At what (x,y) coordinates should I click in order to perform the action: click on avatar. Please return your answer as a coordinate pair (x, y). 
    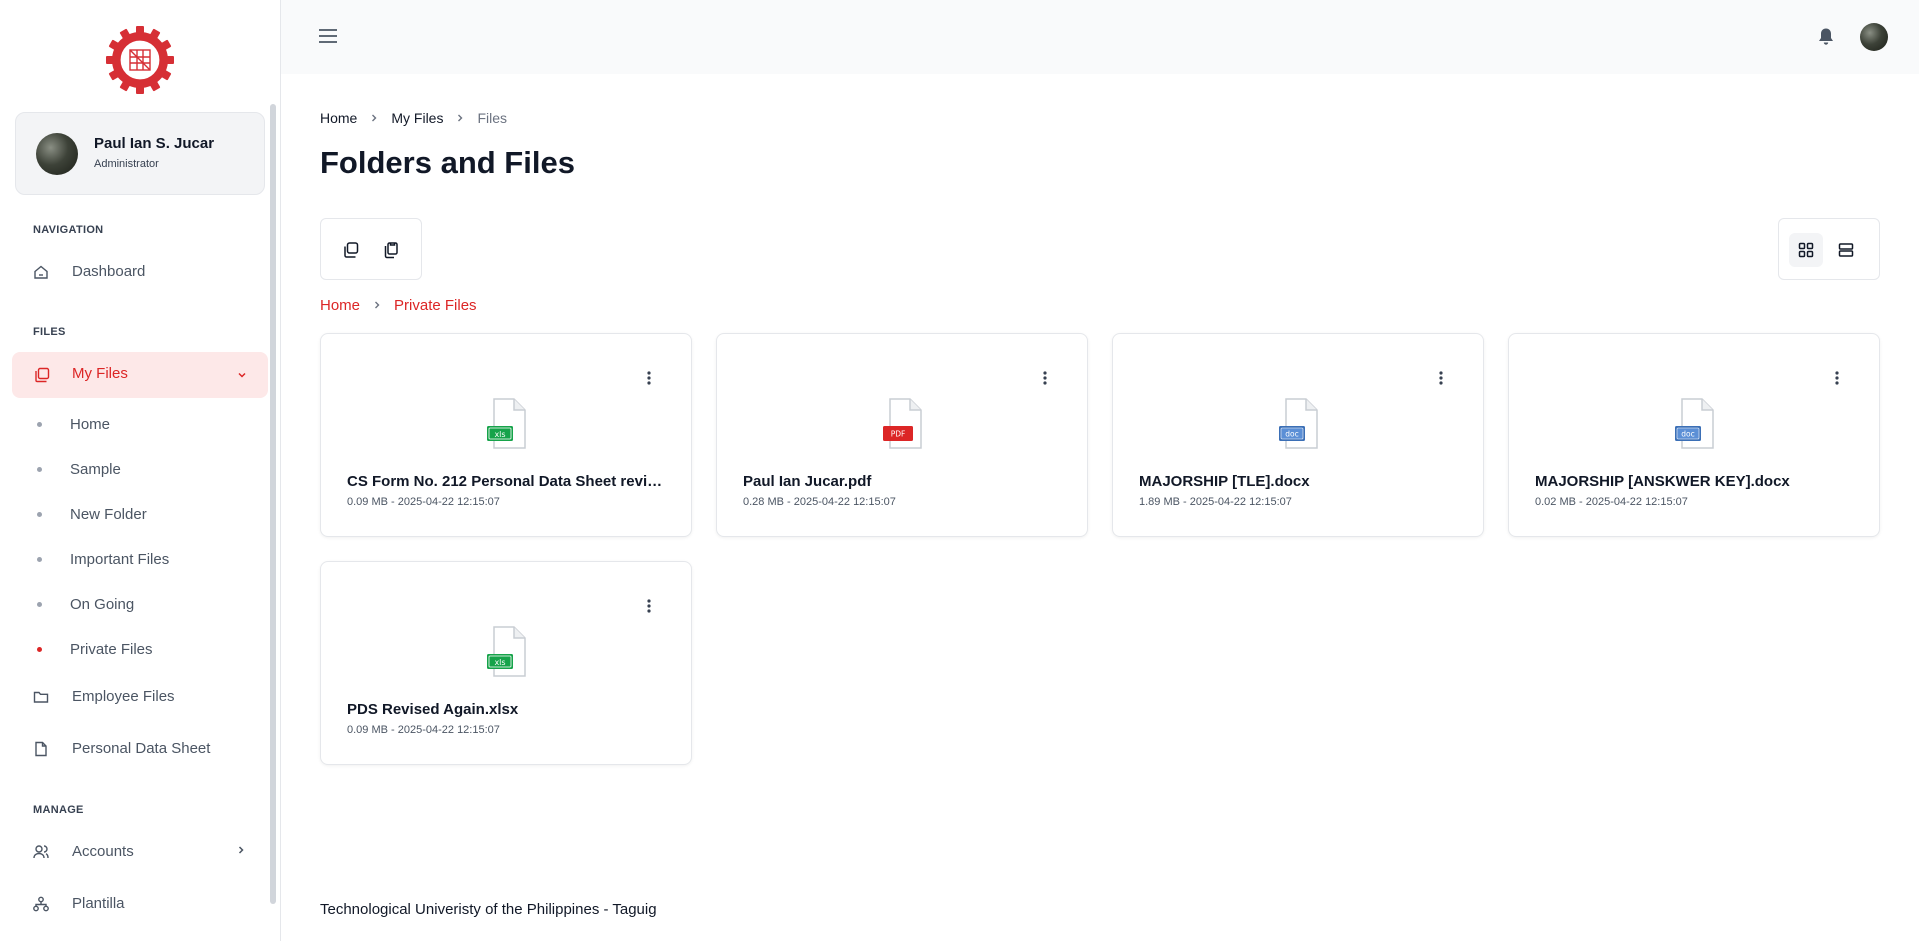
    Looking at the image, I should click on (57, 154).